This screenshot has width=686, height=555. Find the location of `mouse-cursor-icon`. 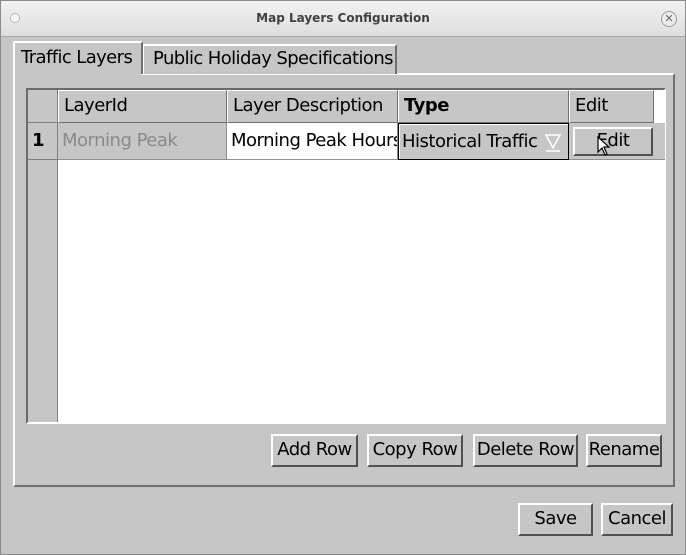

mouse-cursor-icon is located at coordinates (604, 146).